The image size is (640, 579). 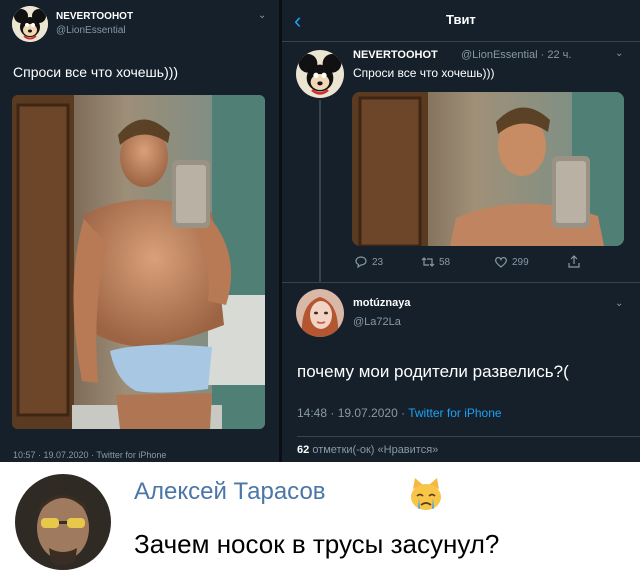 I want to click on share-icon, so click(x=574, y=261).